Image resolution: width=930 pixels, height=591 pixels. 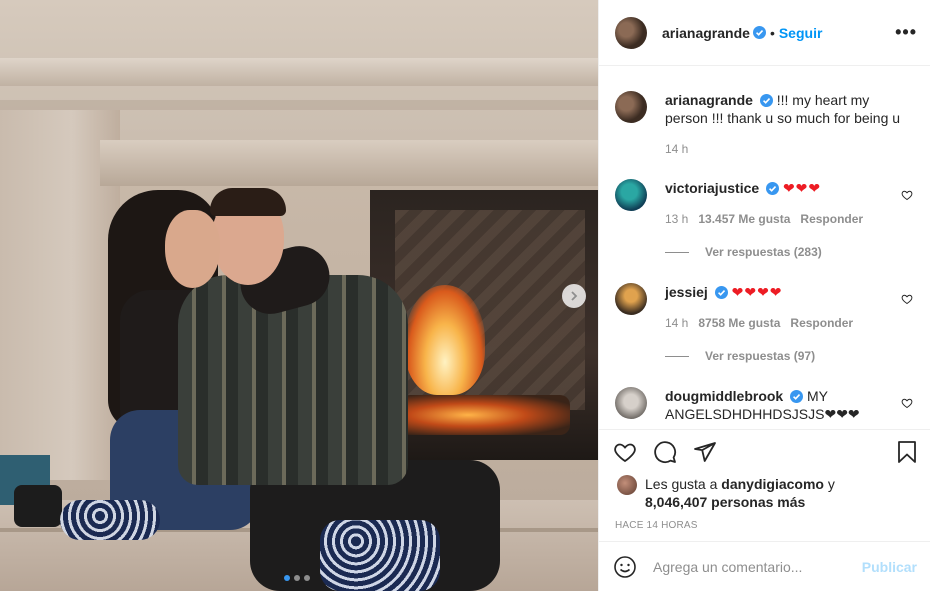 I want to click on comment-meta: 13 h 13.457 Me gusta Responder, so click(x=764, y=219).